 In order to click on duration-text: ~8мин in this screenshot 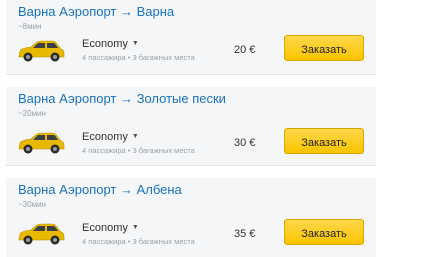, I will do `click(30, 26)`.